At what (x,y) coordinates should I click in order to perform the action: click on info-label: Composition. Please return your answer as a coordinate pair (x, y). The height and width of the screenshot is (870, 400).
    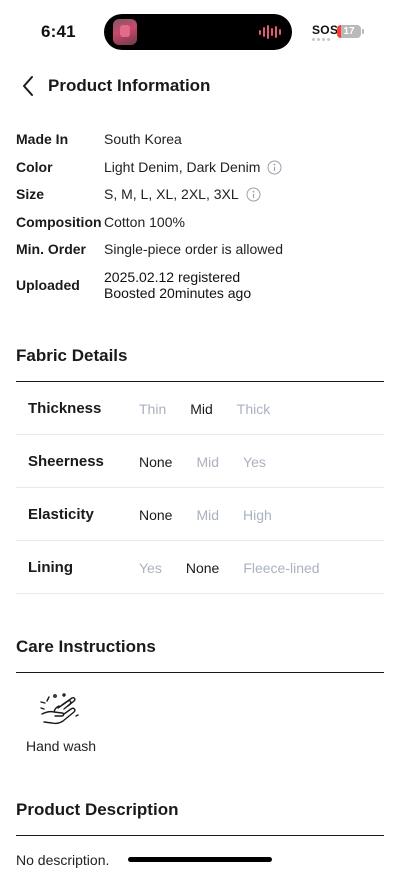
    Looking at the image, I should click on (59, 222).